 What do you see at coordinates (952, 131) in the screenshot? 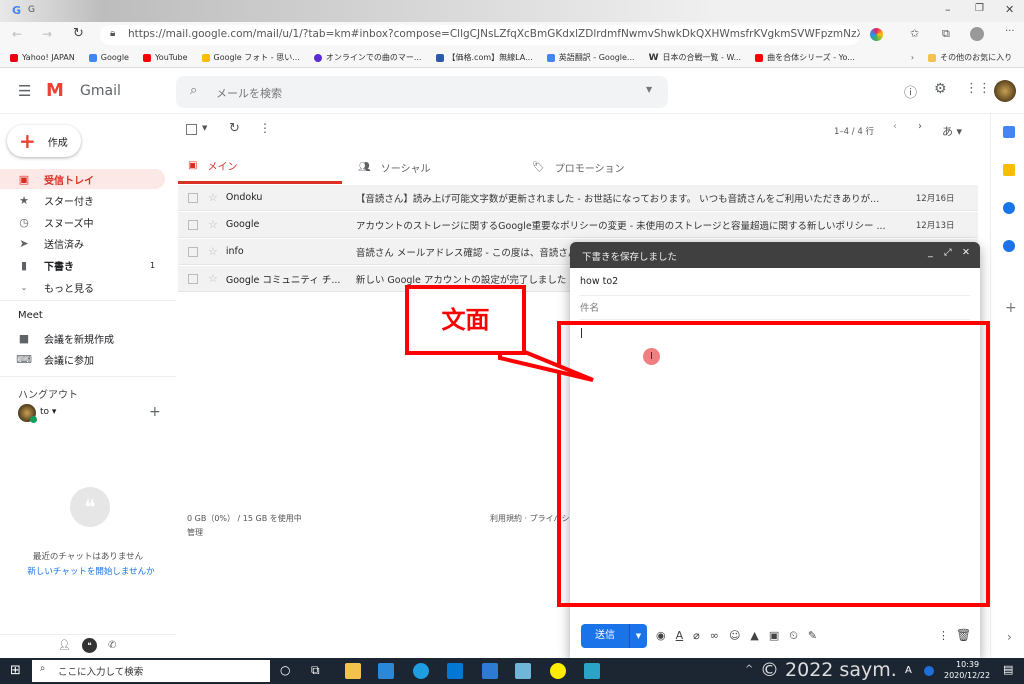
I see `input-tools: あ ▾` at bounding box center [952, 131].